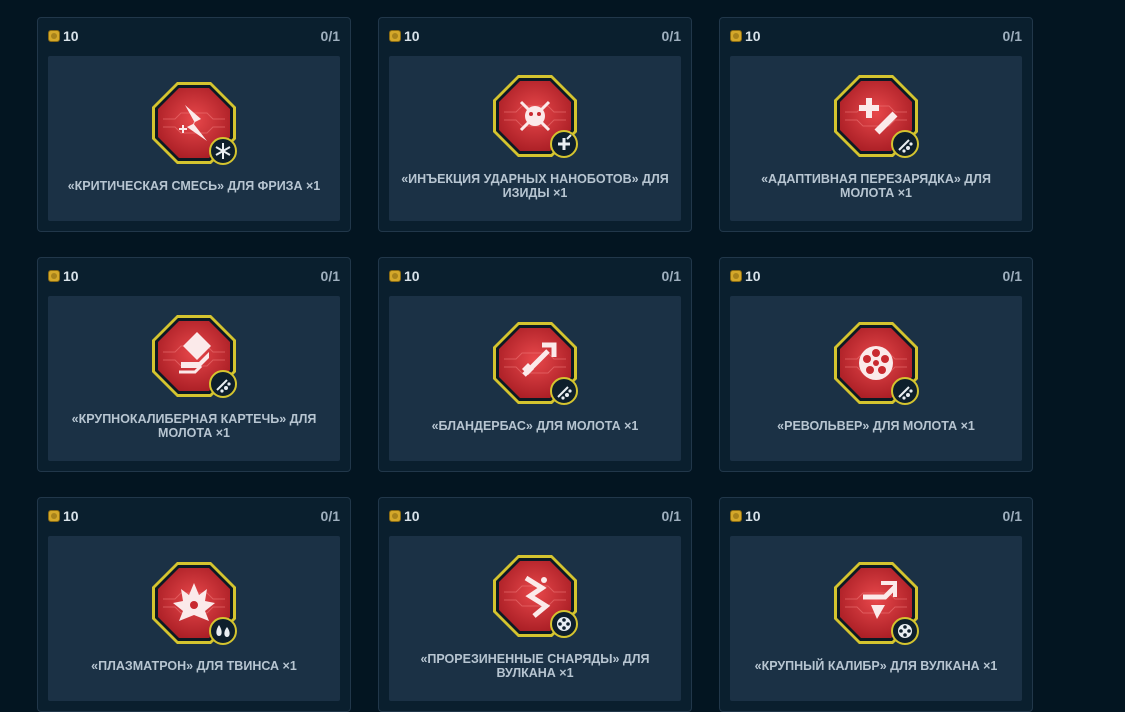 Image resolution: width=1125 pixels, height=712 pixels. I want to click on medic-cross-icon, so click(564, 143).